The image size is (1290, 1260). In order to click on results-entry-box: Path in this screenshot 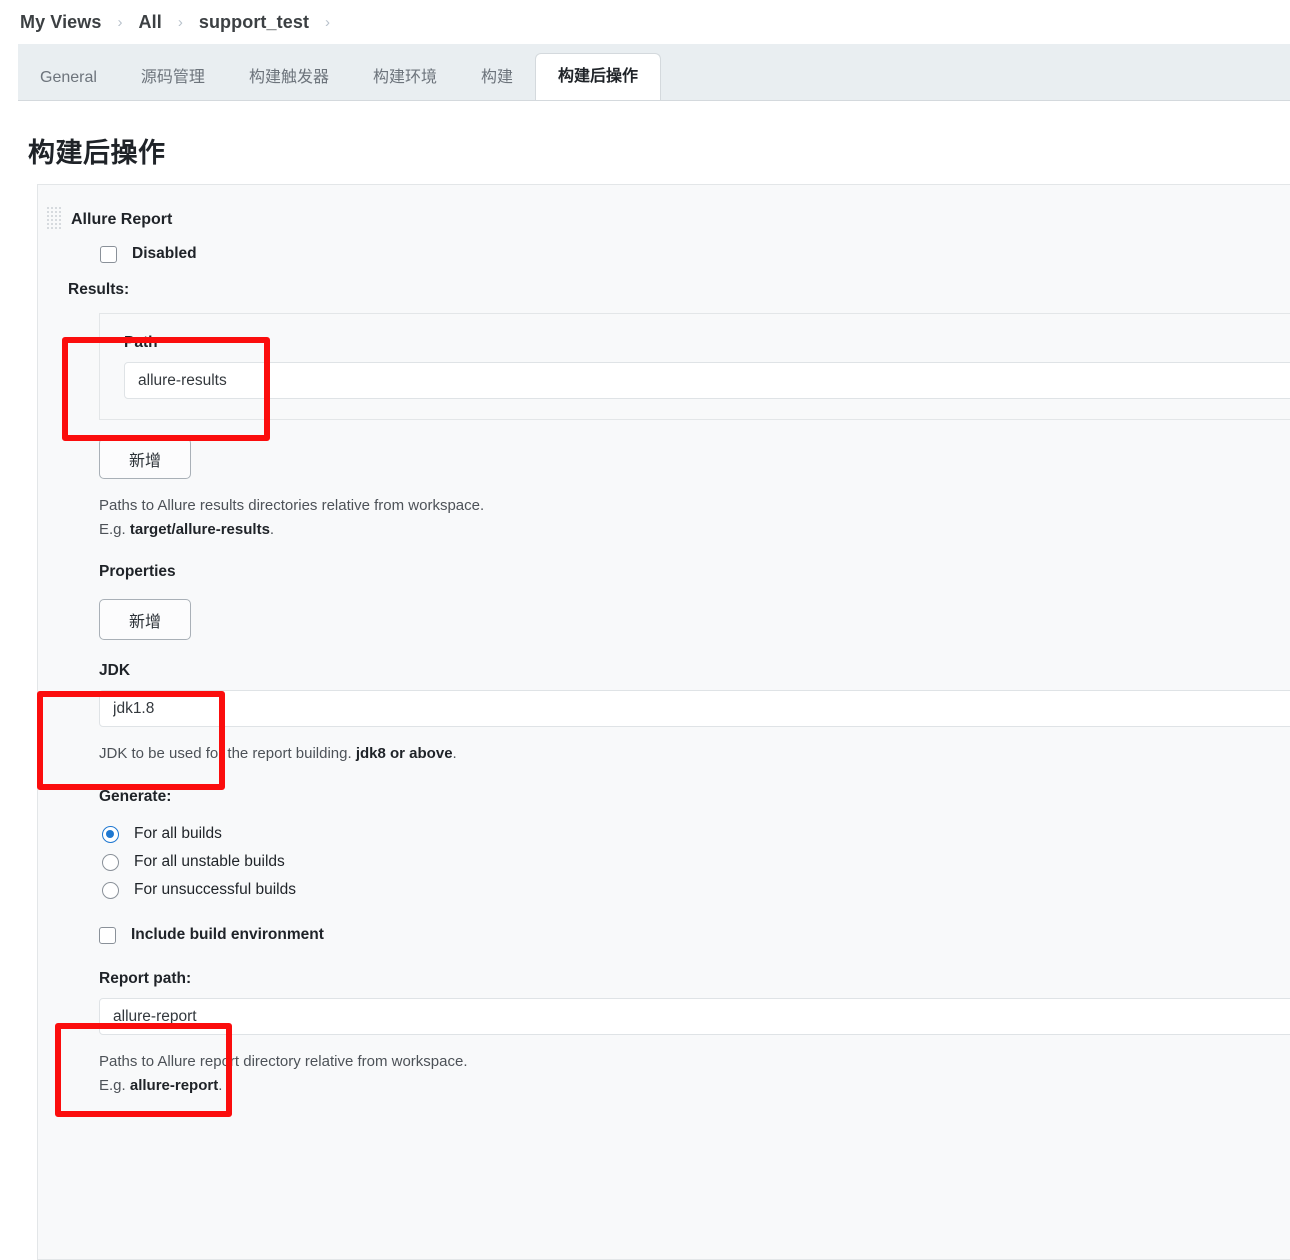, I will do `click(694, 366)`.